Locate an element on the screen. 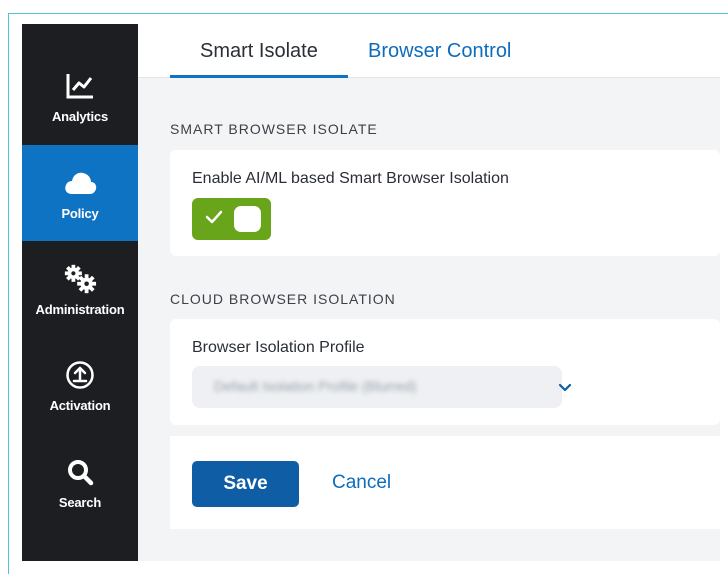  toggle-knob is located at coordinates (247, 219).